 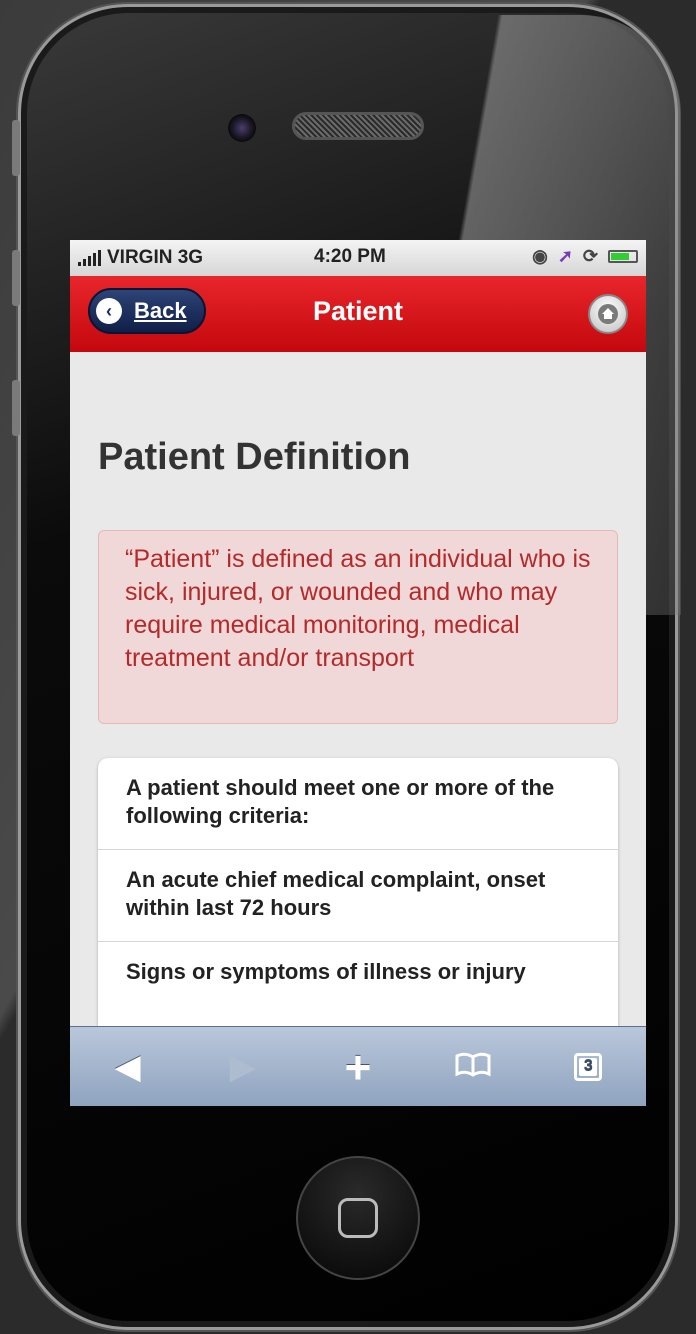 I want to click on home-button, so click(x=608, y=314).